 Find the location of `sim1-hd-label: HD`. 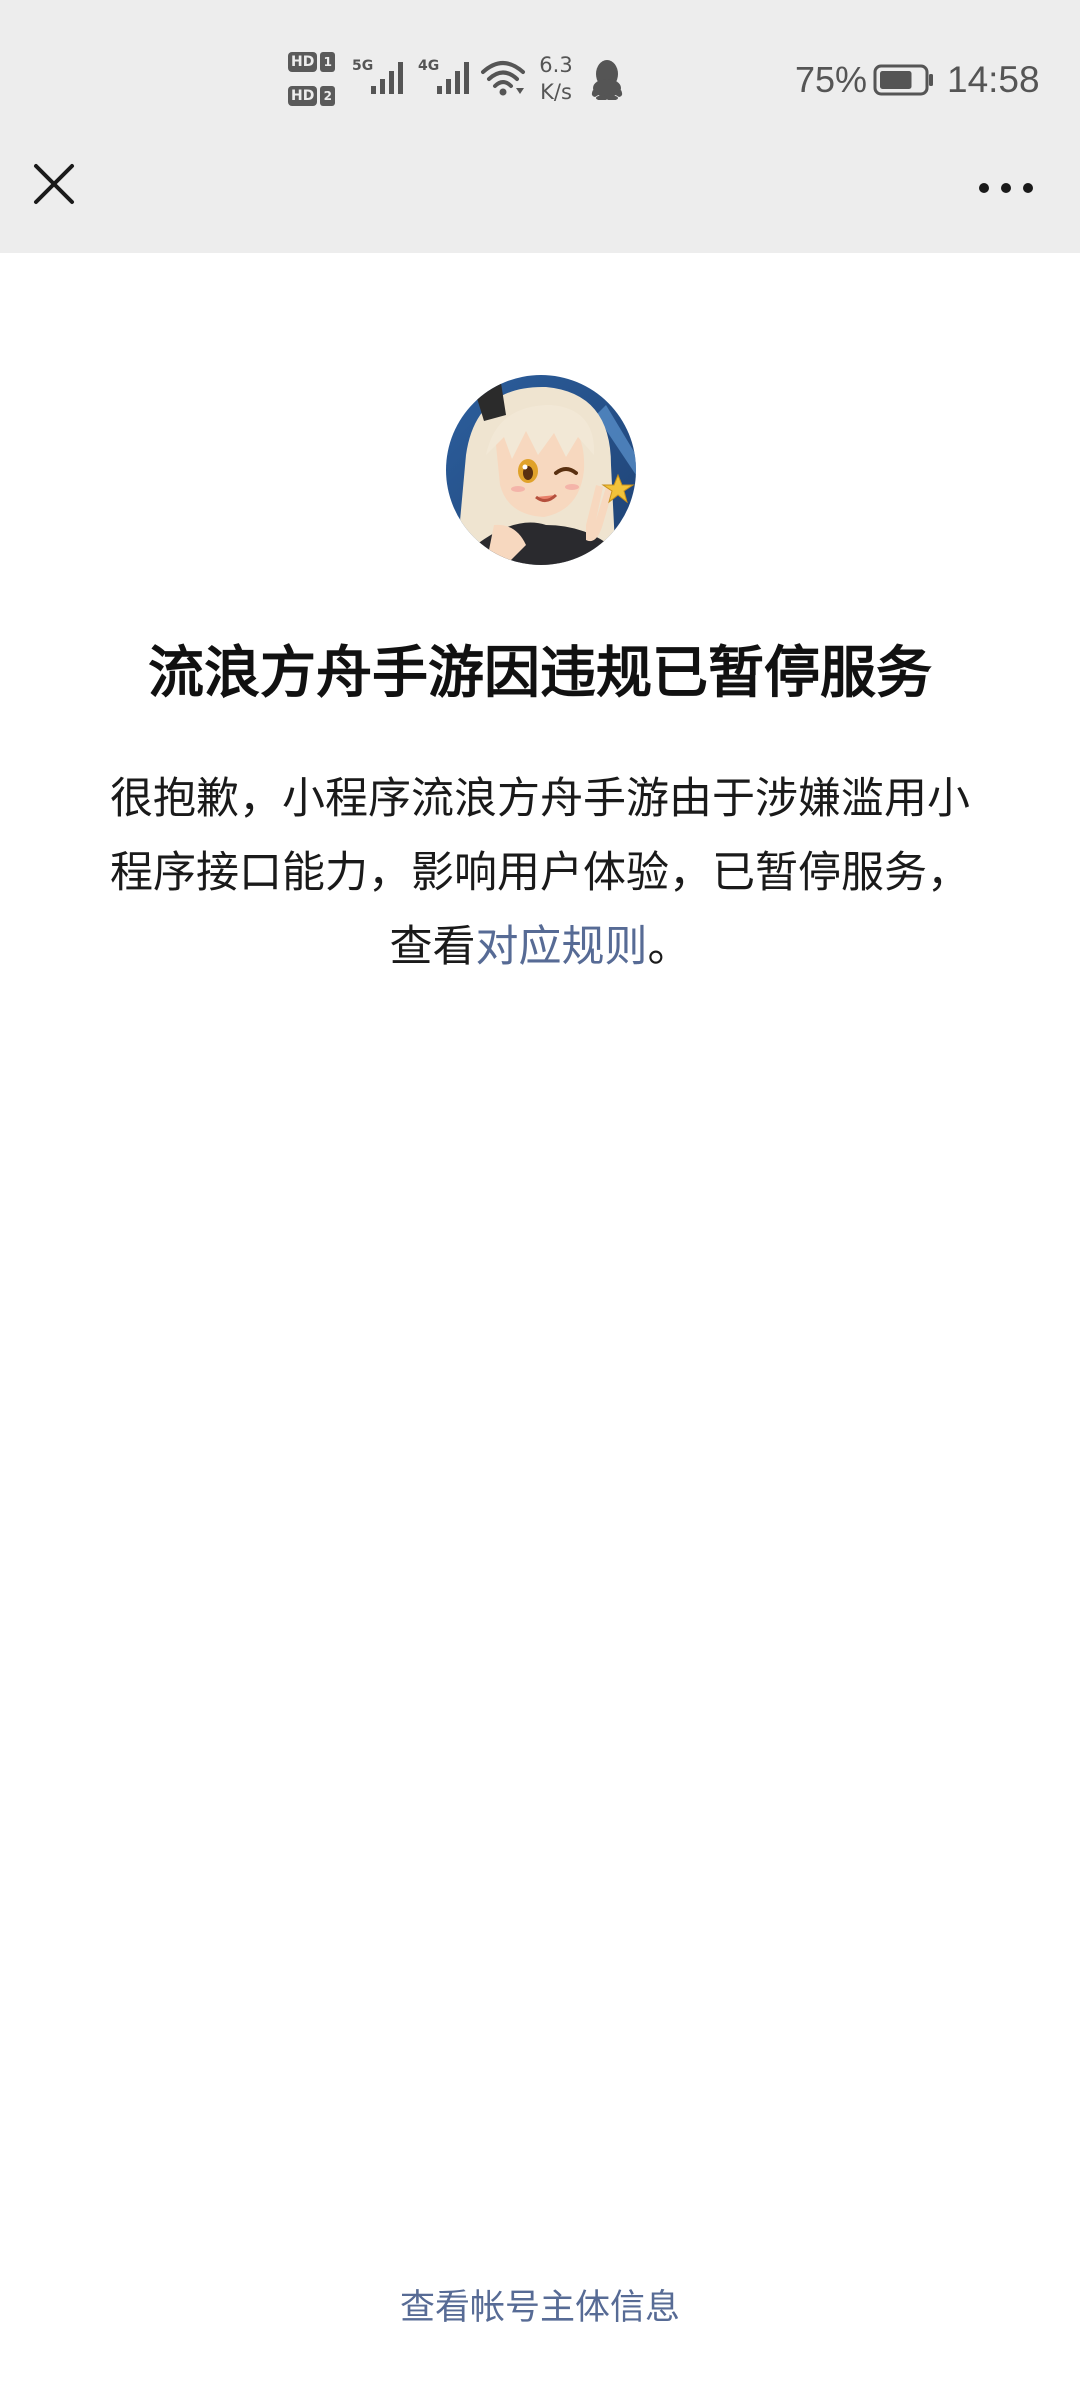

sim1-hd-label: HD is located at coordinates (303, 62).